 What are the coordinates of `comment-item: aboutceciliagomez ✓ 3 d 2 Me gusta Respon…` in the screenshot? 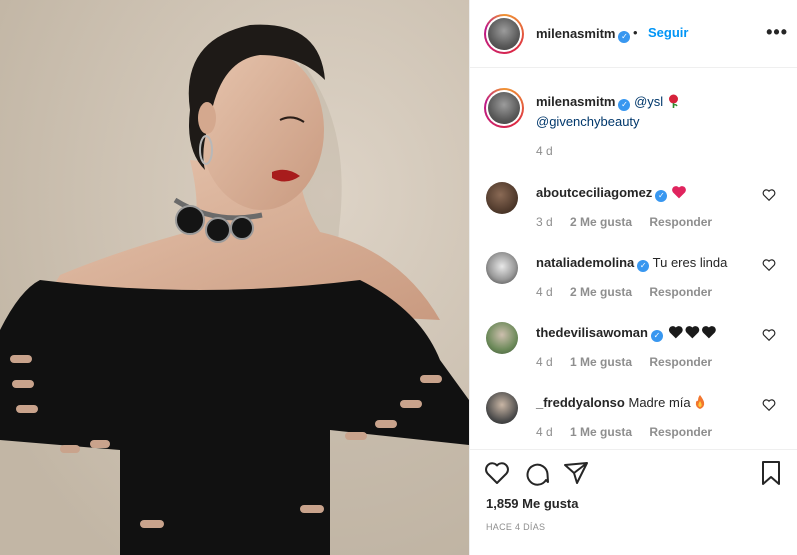 It's located at (633, 217).